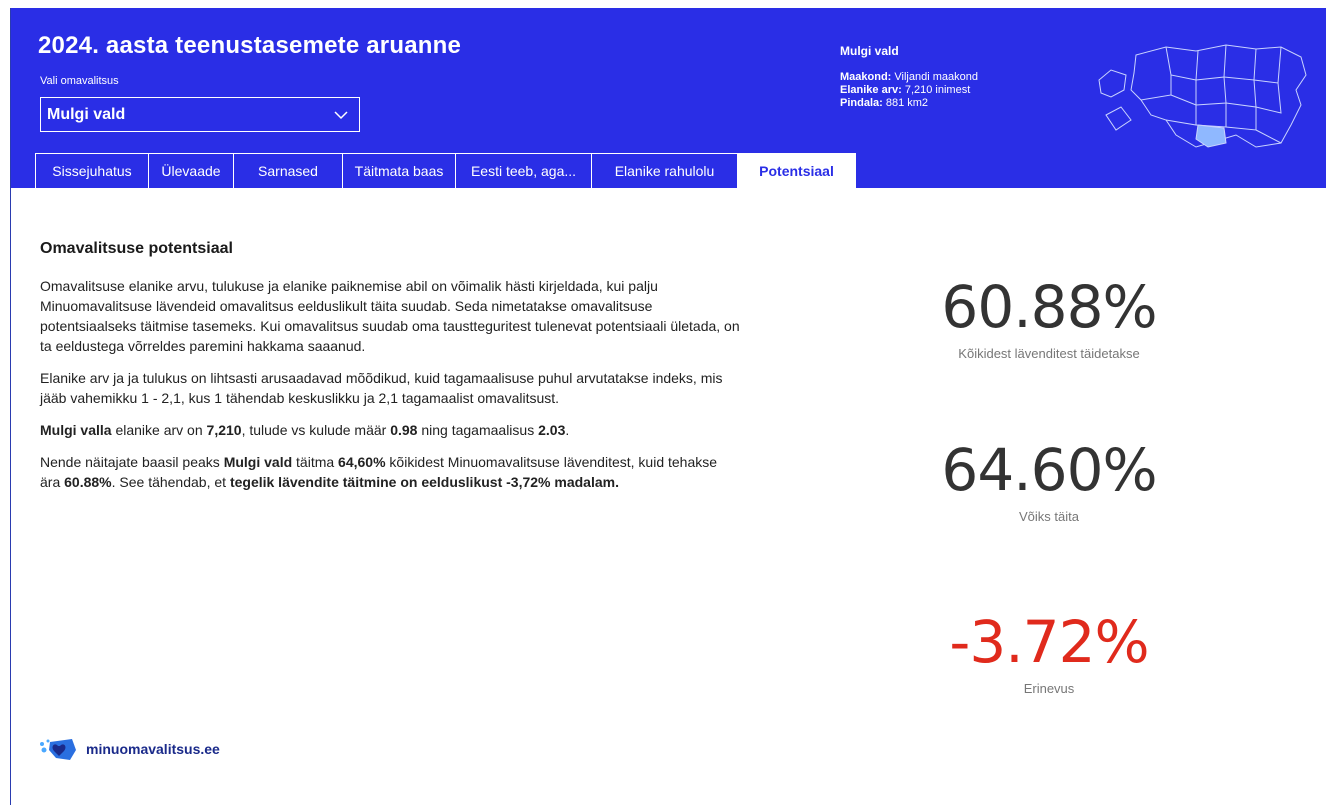  Describe the element at coordinates (316, 430) in the screenshot. I see `text-fragment: , tulude vs kulude määr` at that location.